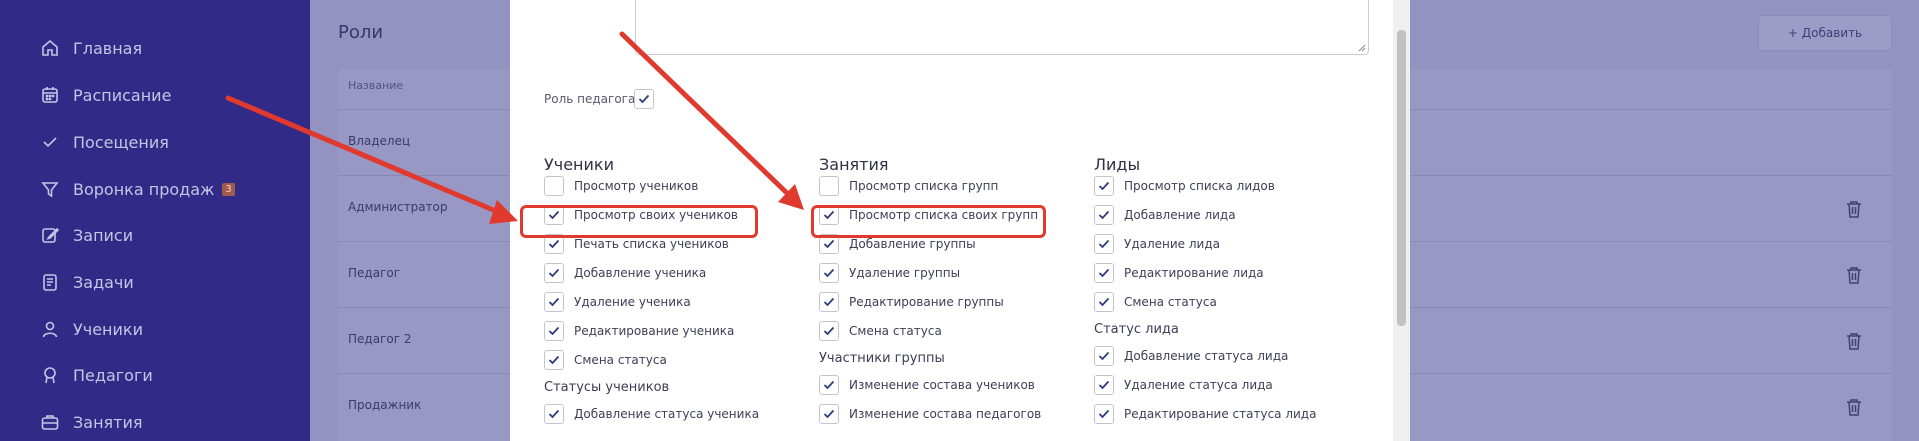 This screenshot has width=1919, height=441. What do you see at coordinates (380, 339) in the screenshot?
I see `role-name: Педагог 2` at bounding box center [380, 339].